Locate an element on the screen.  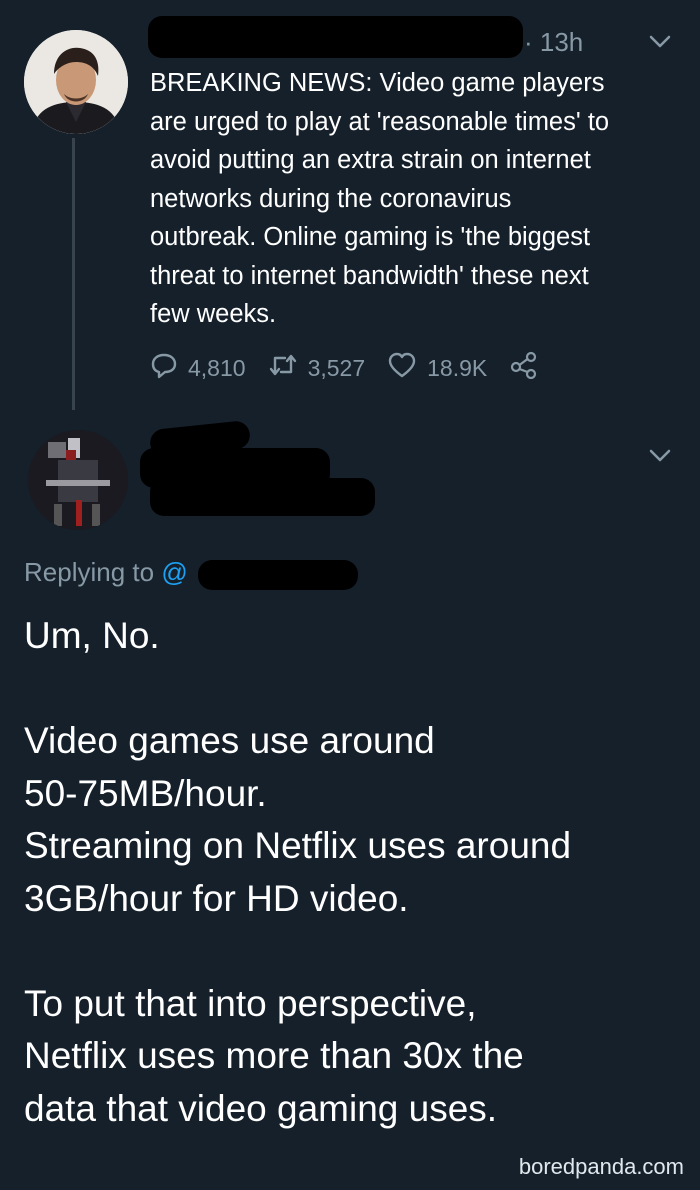
like-icon is located at coordinates (407, 368).